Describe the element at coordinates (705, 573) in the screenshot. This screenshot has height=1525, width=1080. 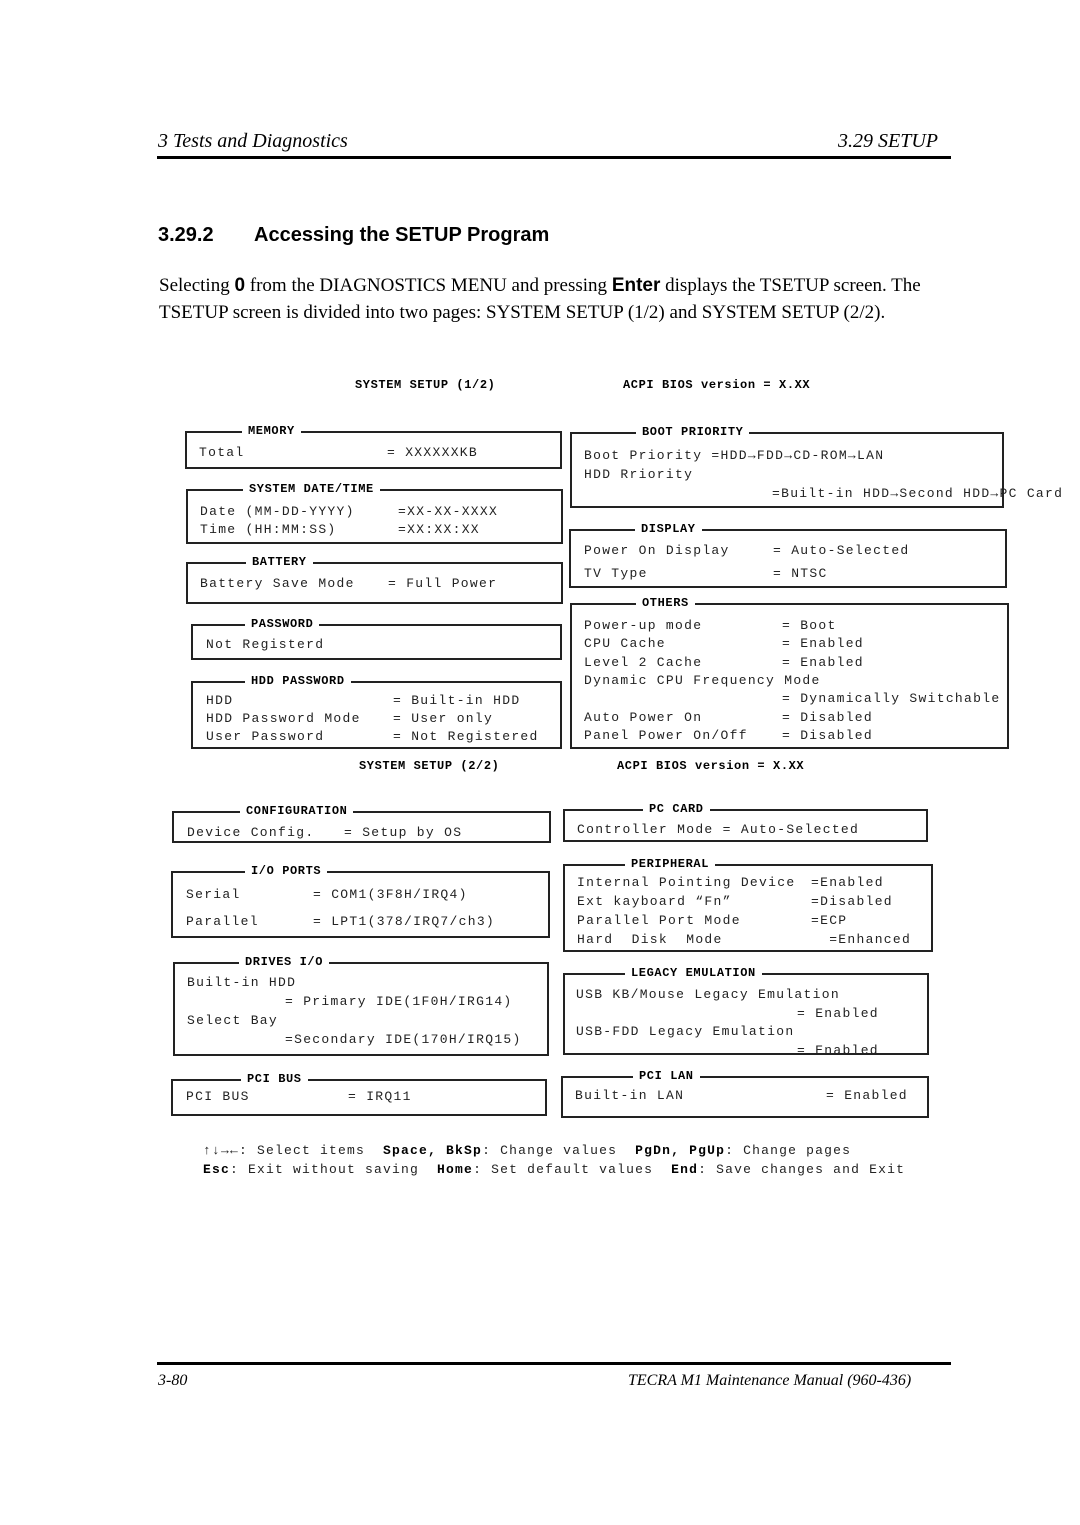
I see `setting-row: TV Type = NTSC` at that location.